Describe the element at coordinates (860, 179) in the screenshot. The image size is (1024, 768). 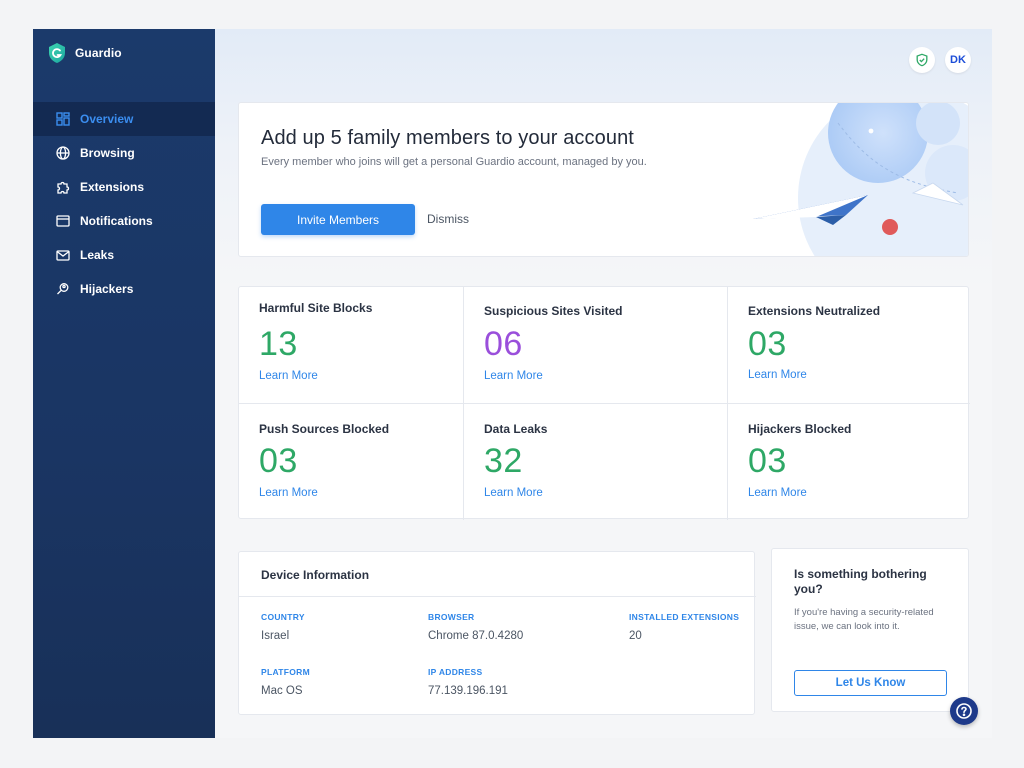
I see `paper-plane-illustration` at that location.